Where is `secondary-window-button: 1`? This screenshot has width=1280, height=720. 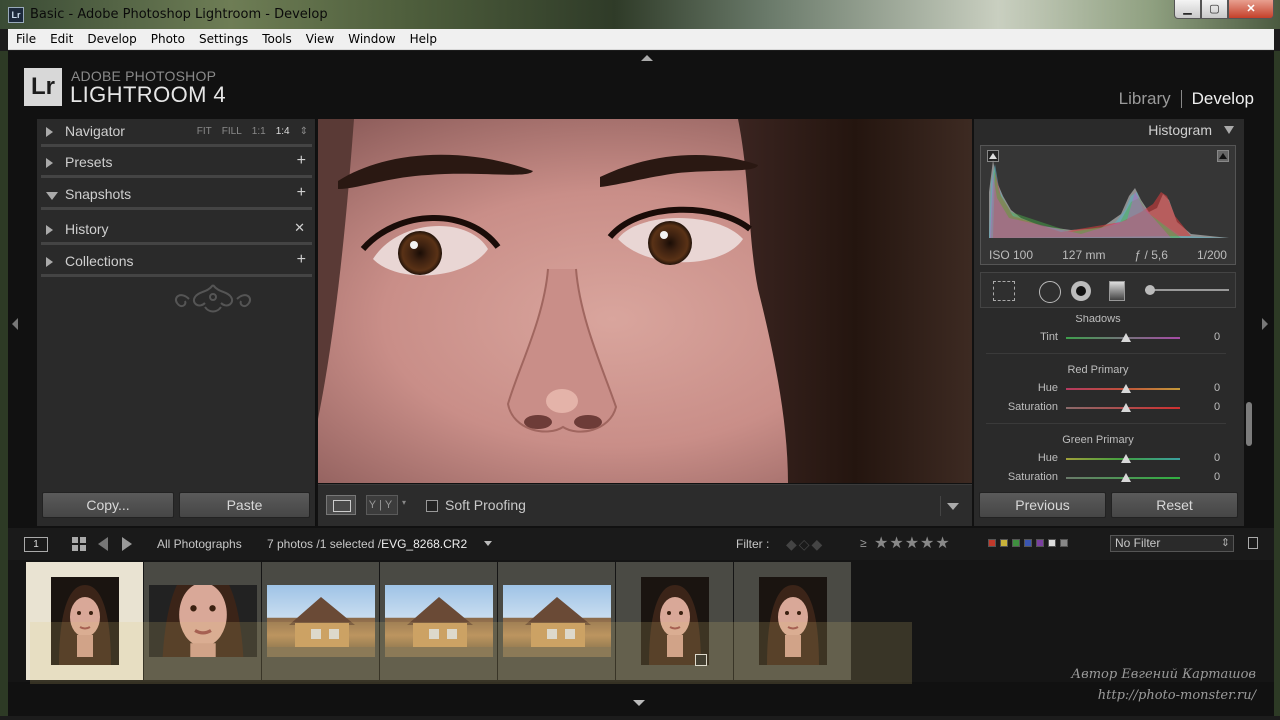 secondary-window-button: 1 is located at coordinates (36, 544).